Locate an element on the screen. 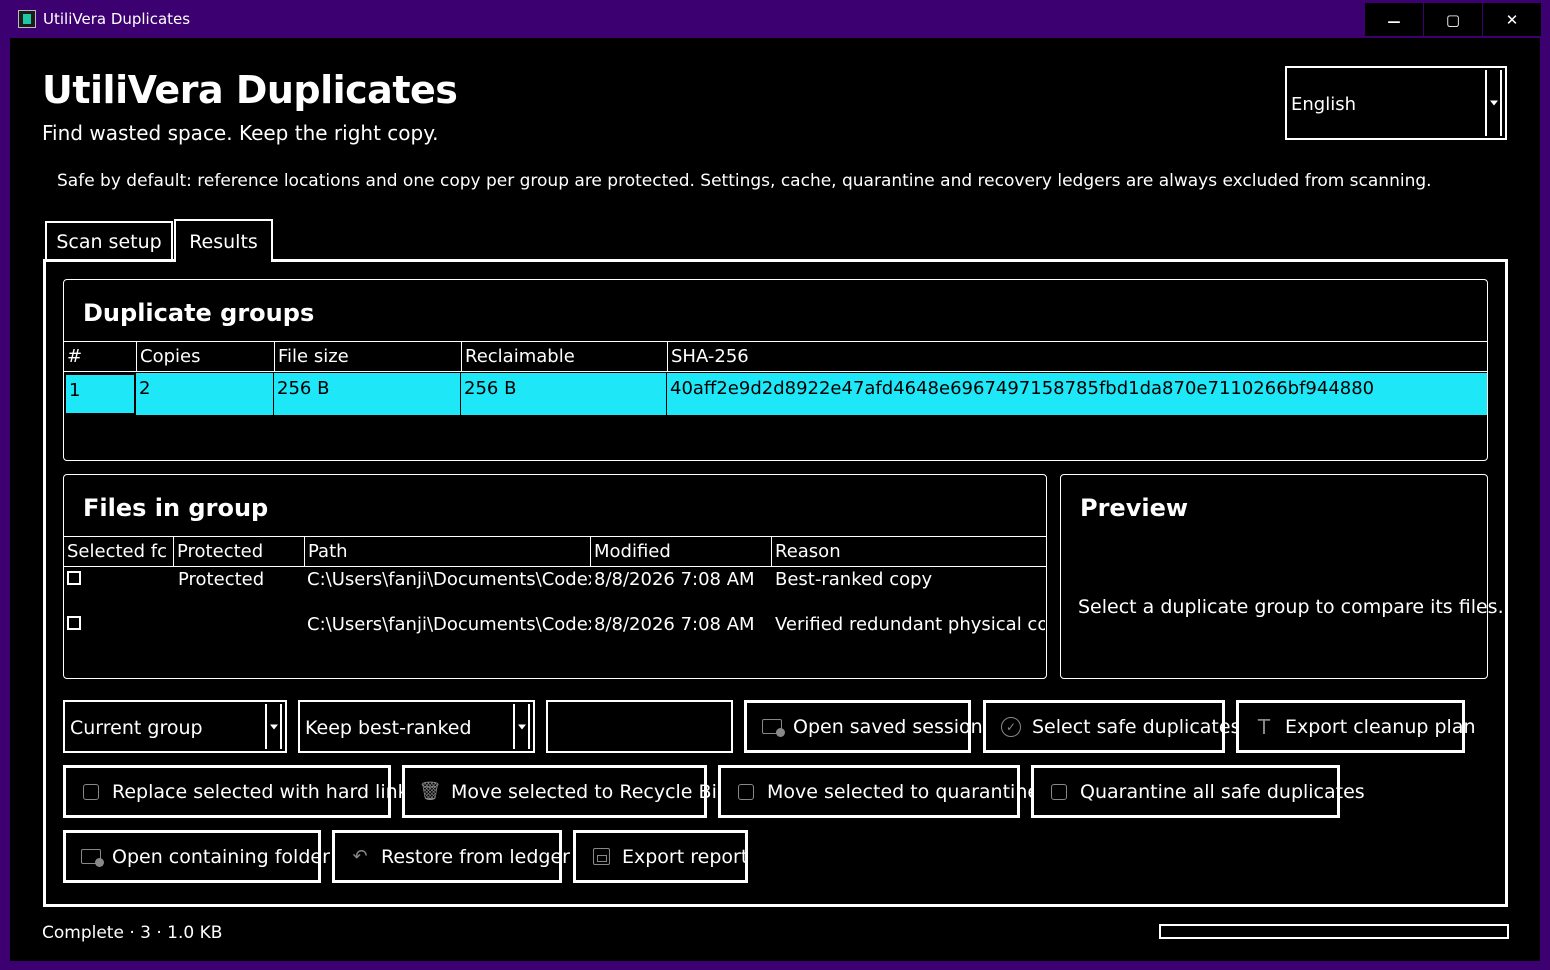  close-button: ✕ is located at coordinates (1512, 19).